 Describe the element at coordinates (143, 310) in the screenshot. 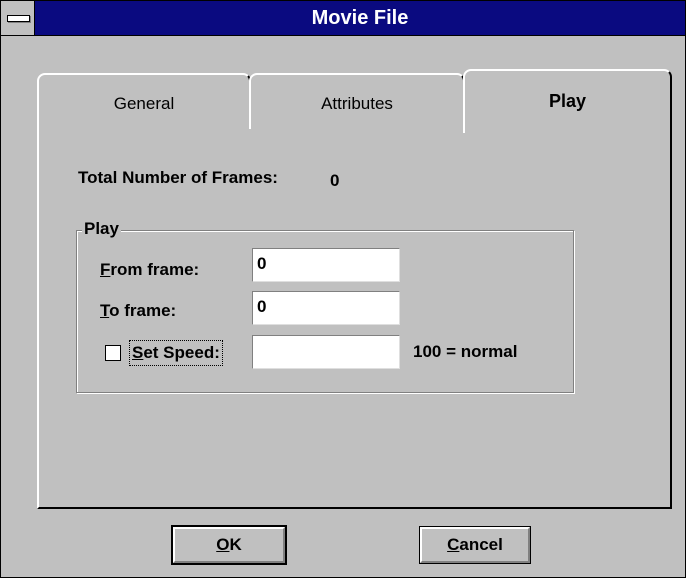

I see `to-frame-label-text: o frame:` at that location.